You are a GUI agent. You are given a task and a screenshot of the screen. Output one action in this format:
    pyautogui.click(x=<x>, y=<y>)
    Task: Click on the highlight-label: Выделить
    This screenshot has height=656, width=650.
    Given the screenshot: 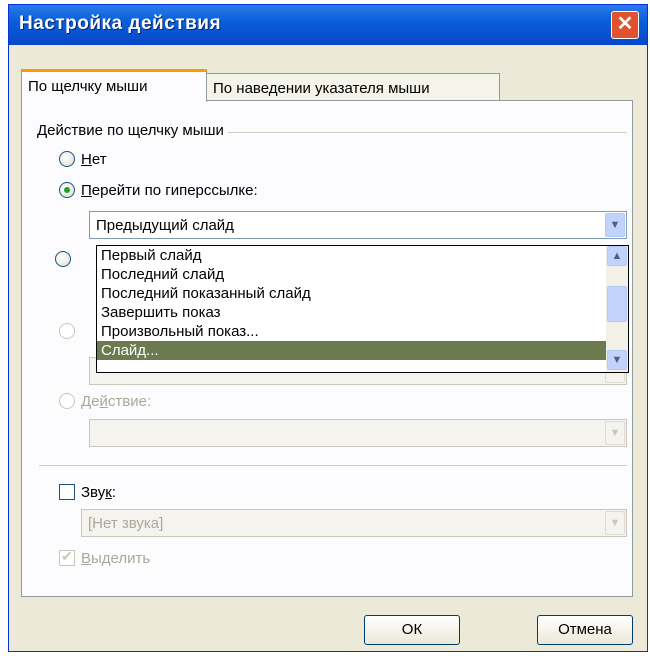 What is the action you would take?
    pyautogui.click(x=116, y=558)
    